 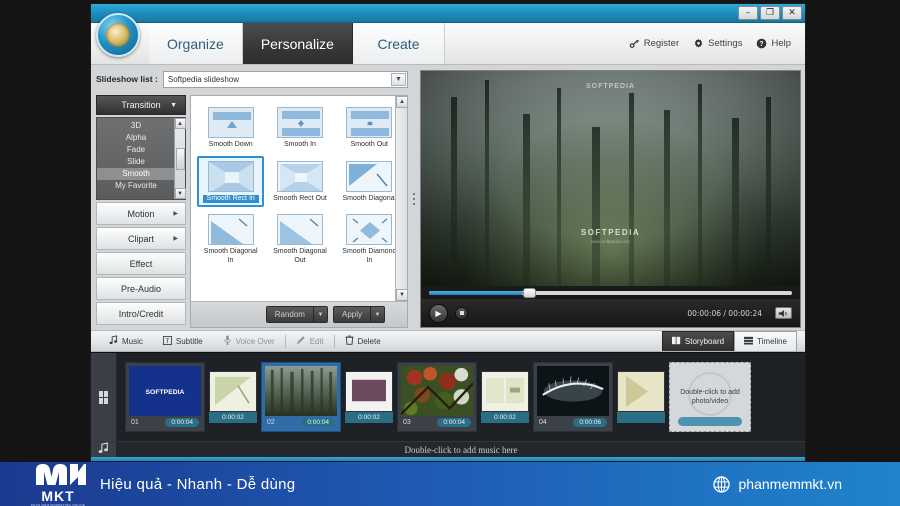 I want to click on stop-button, so click(x=461, y=313).